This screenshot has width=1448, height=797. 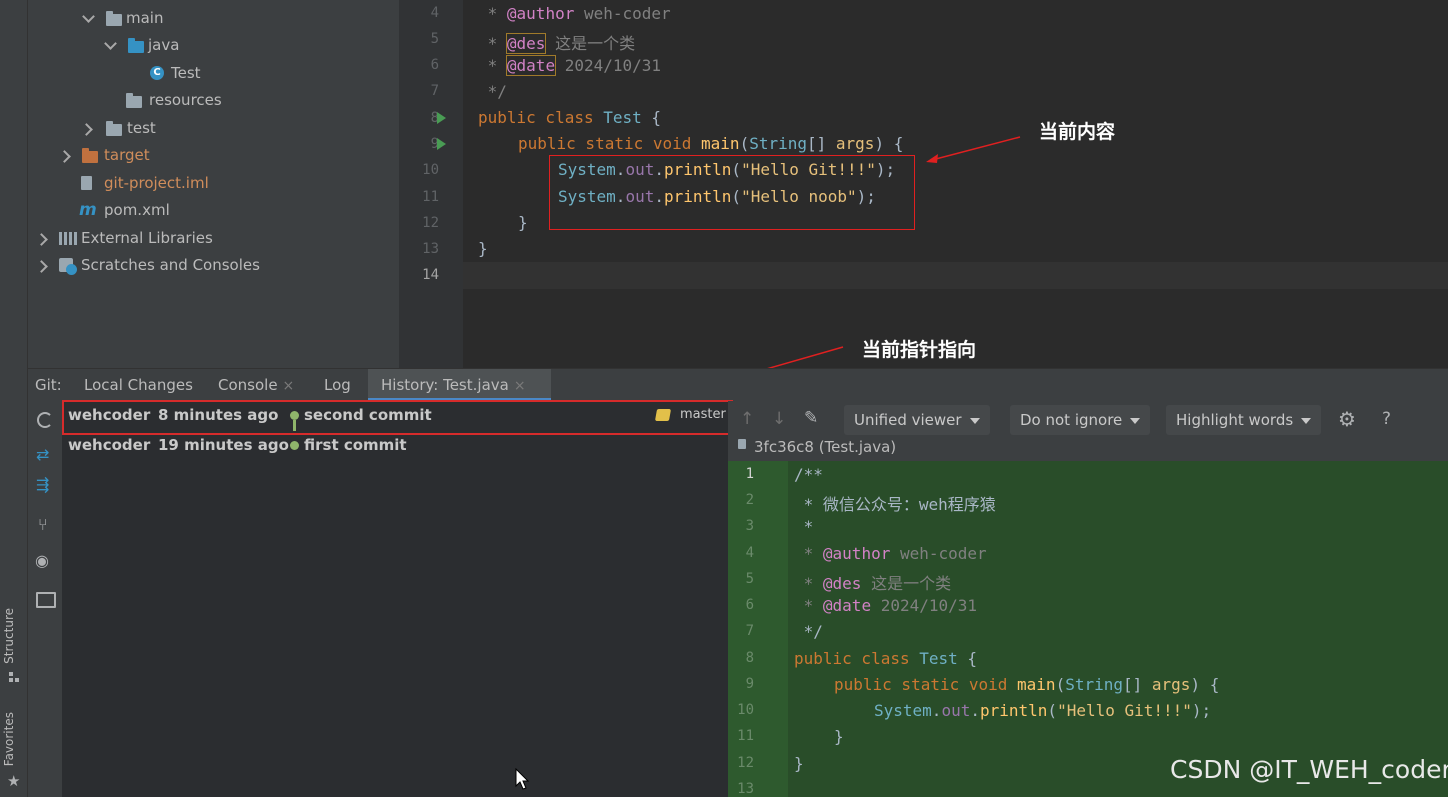 What do you see at coordinates (906, 583) in the screenshot?
I see `code-token: 这是一个类` at bounding box center [906, 583].